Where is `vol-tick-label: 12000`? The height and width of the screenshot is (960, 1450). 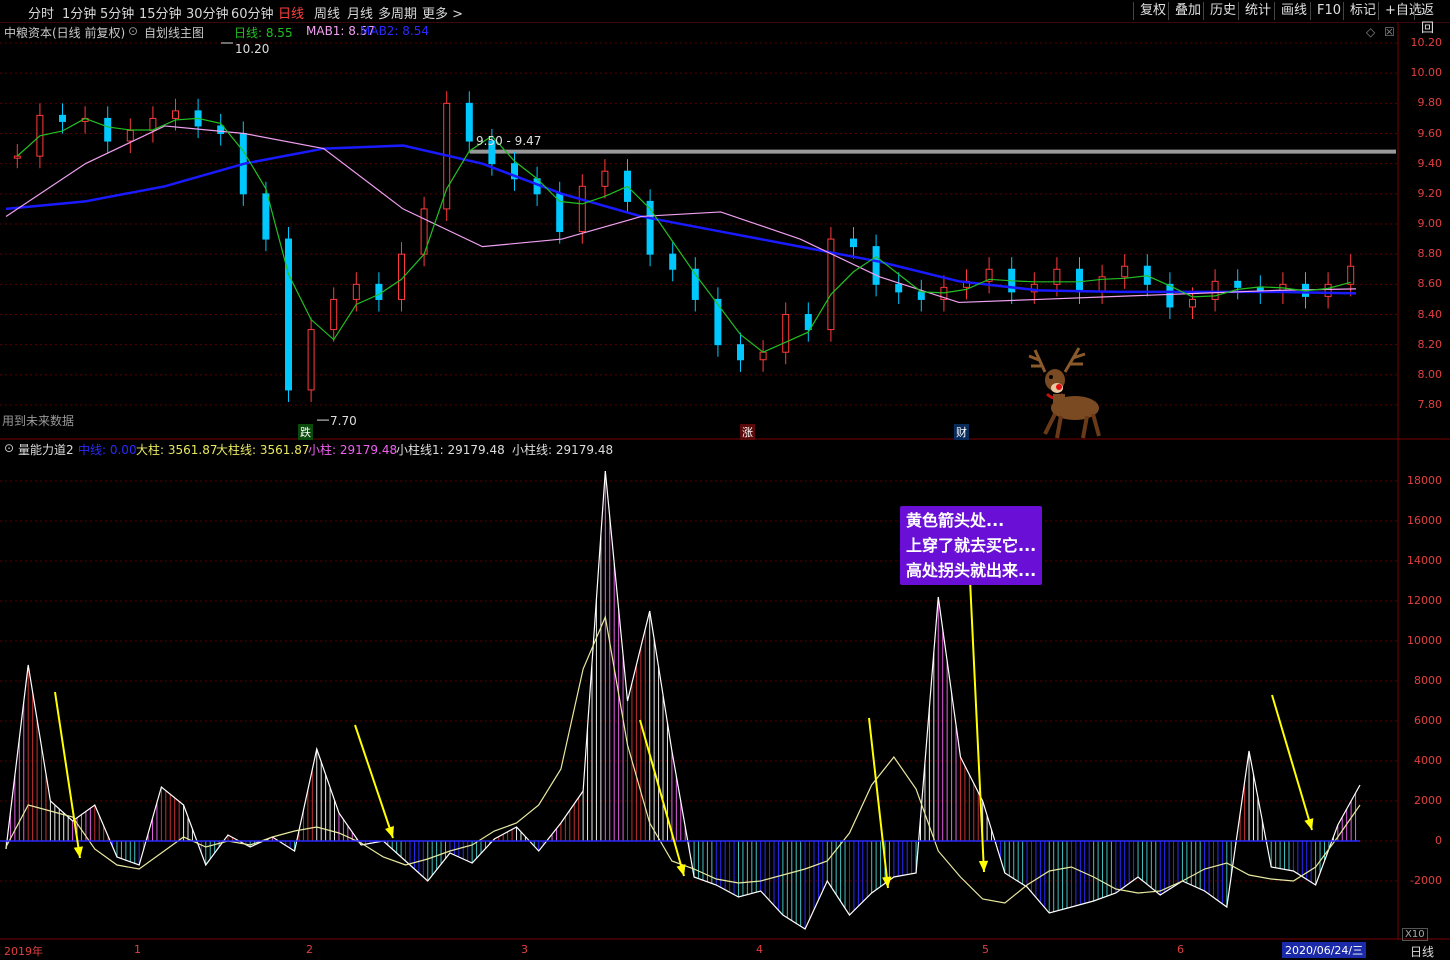 vol-tick-label: 12000 is located at coordinates (1424, 600).